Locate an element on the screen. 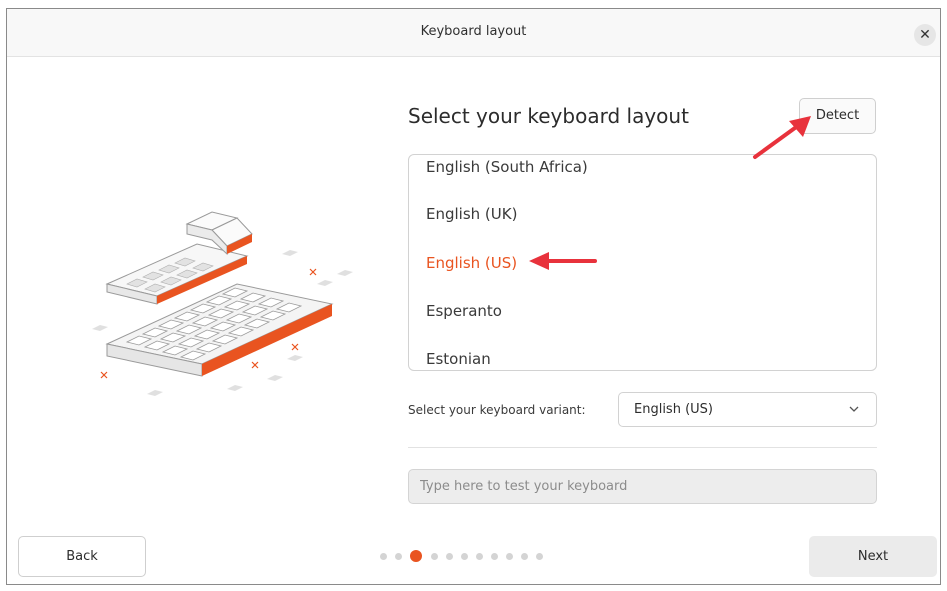 This screenshot has width=947, height=591. window-title: Keyboard layout is located at coordinates (473, 31).